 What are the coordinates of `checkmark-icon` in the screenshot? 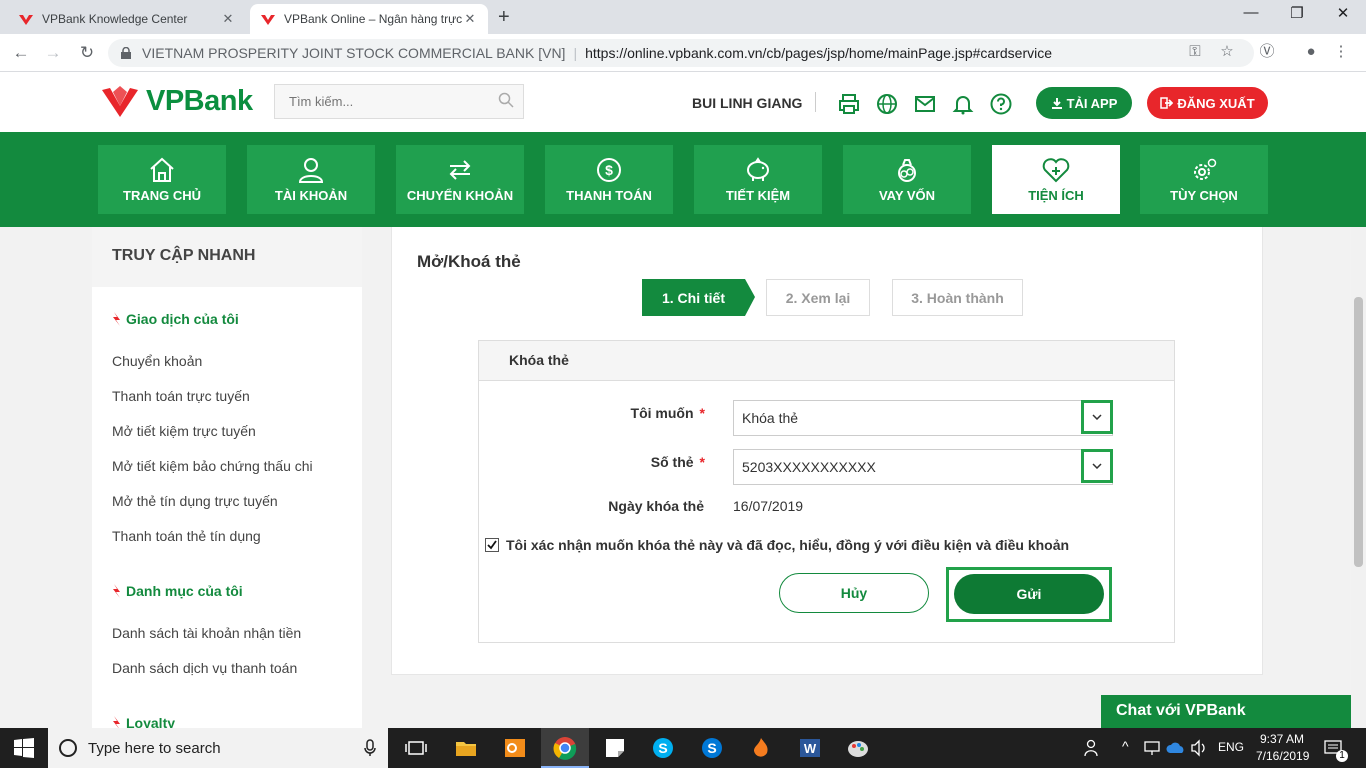 It's located at (492, 545).